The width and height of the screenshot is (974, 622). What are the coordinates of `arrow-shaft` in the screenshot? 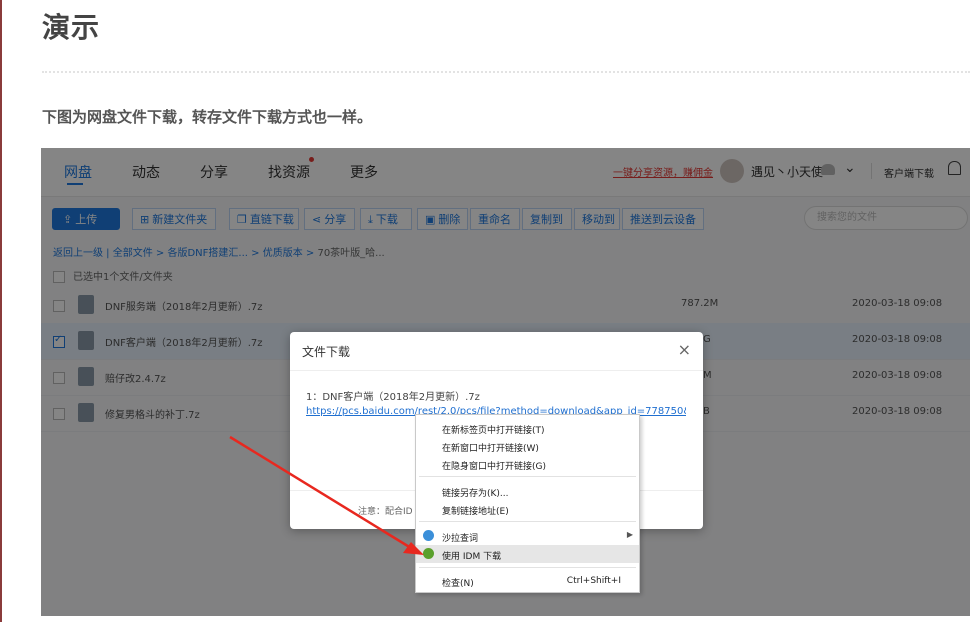 It's located at (320, 492).